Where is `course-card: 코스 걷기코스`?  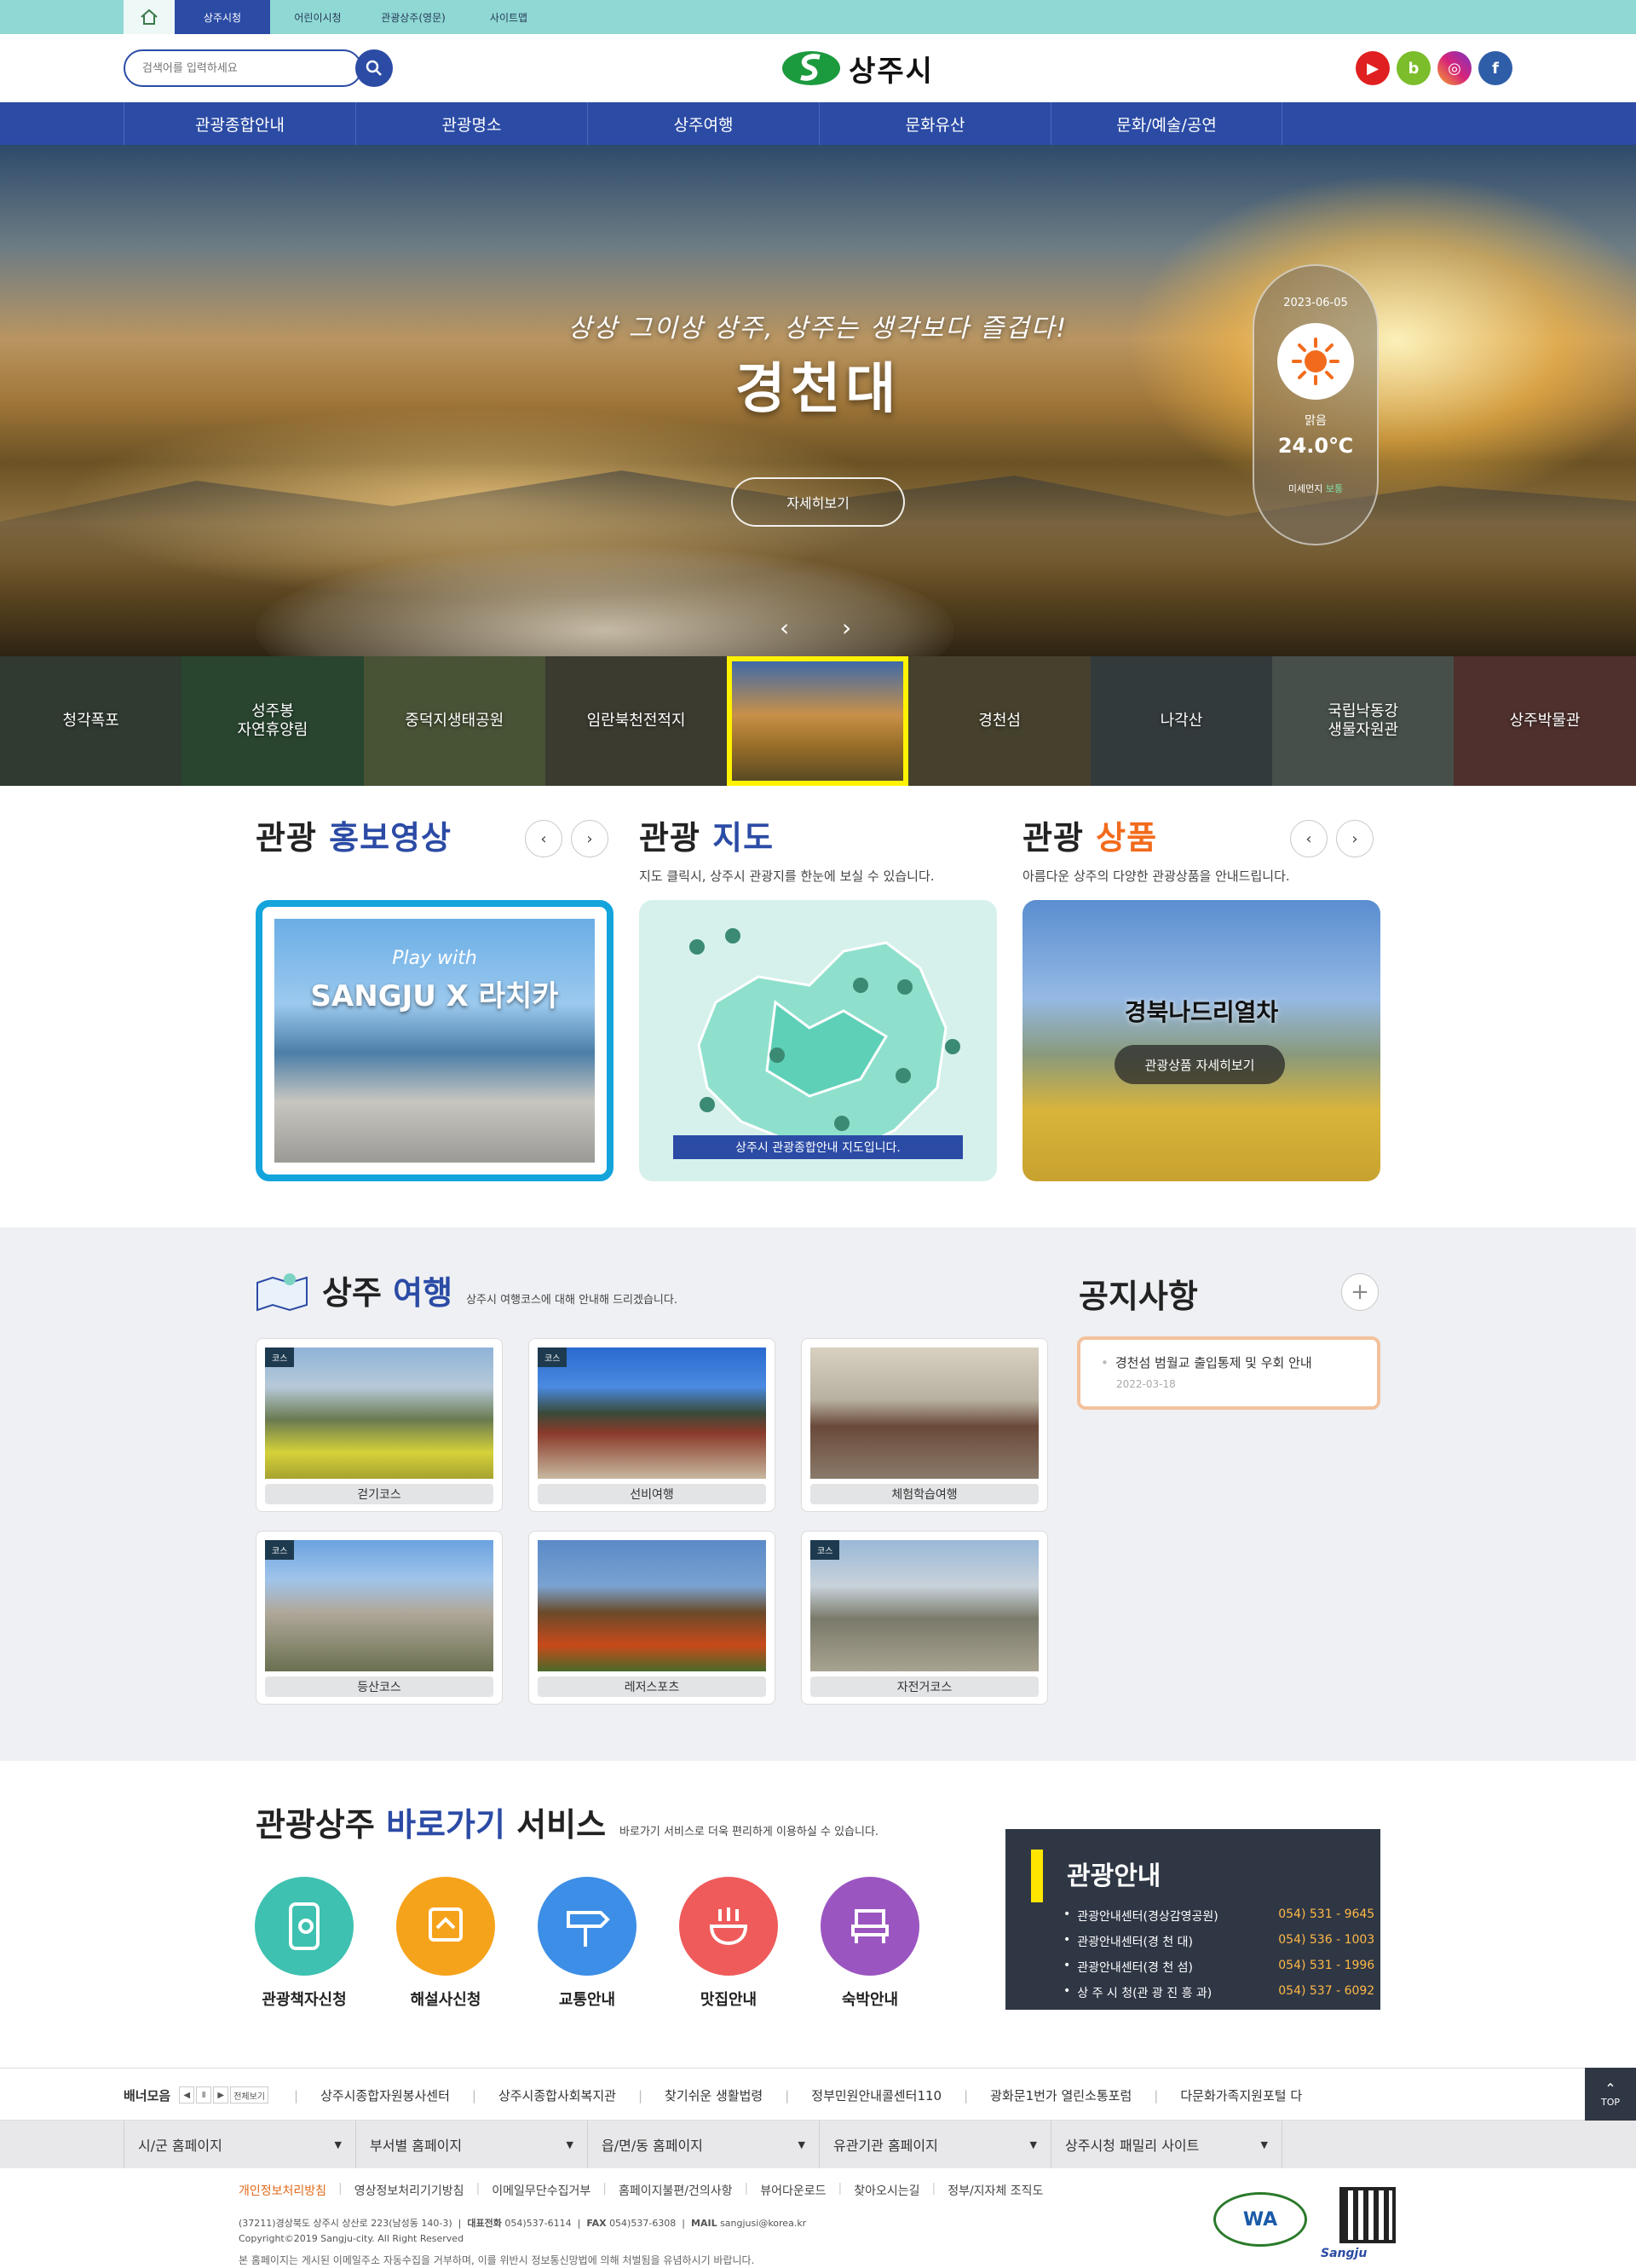 course-card: 코스 걷기코스 is located at coordinates (379, 1425).